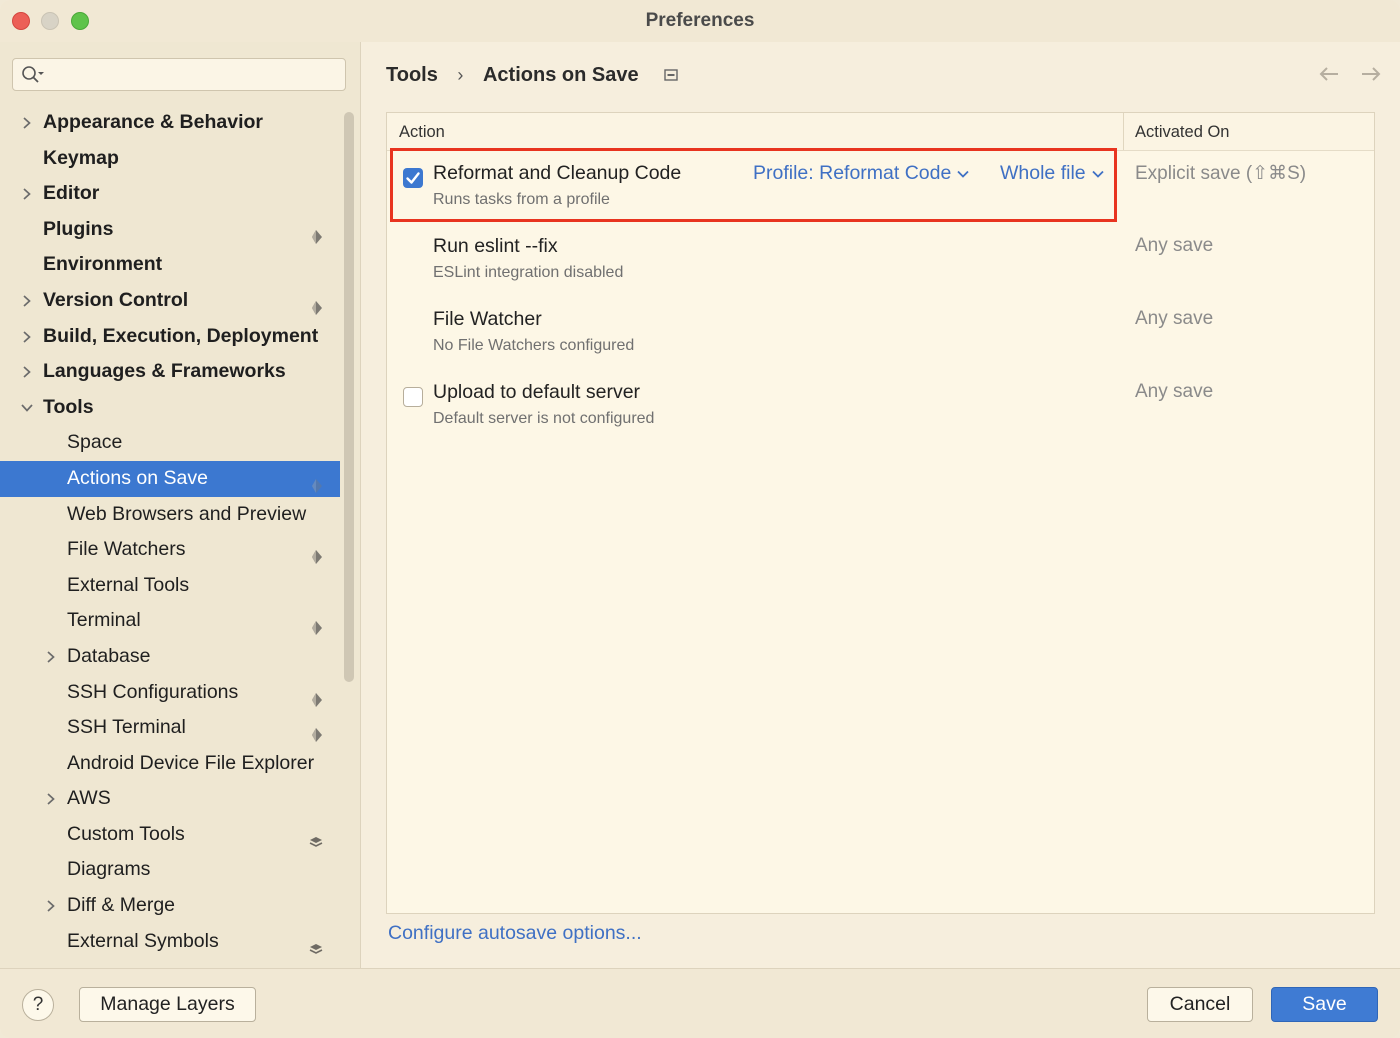  I want to click on sidebar-item-appearance-behavior: Appearance & Behavior, so click(170, 123).